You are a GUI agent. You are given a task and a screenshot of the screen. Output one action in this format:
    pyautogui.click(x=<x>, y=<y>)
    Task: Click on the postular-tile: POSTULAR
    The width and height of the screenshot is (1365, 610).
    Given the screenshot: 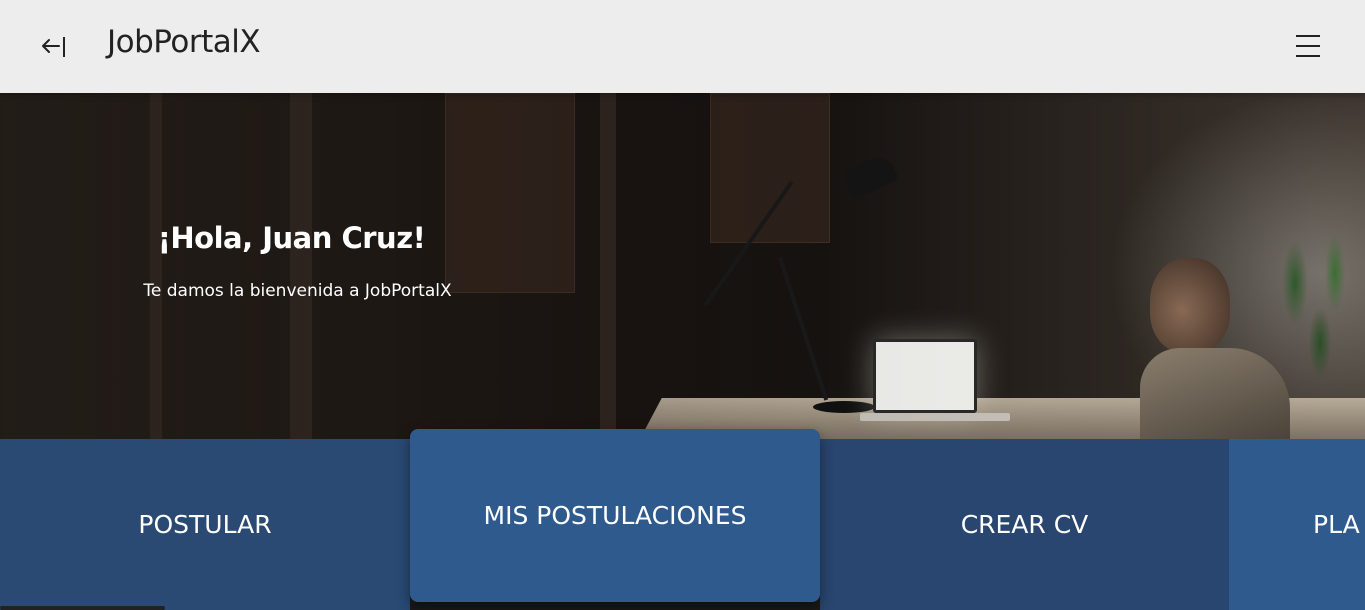 What is the action you would take?
    pyautogui.click(x=205, y=524)
    